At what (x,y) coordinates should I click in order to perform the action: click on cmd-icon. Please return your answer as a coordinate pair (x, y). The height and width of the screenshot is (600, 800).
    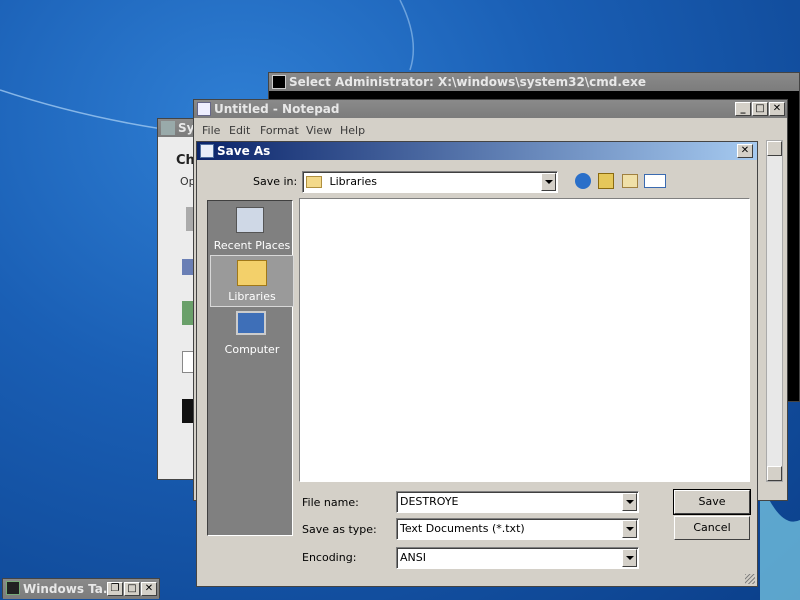
    Looking at the image, I should click on (279, 82).